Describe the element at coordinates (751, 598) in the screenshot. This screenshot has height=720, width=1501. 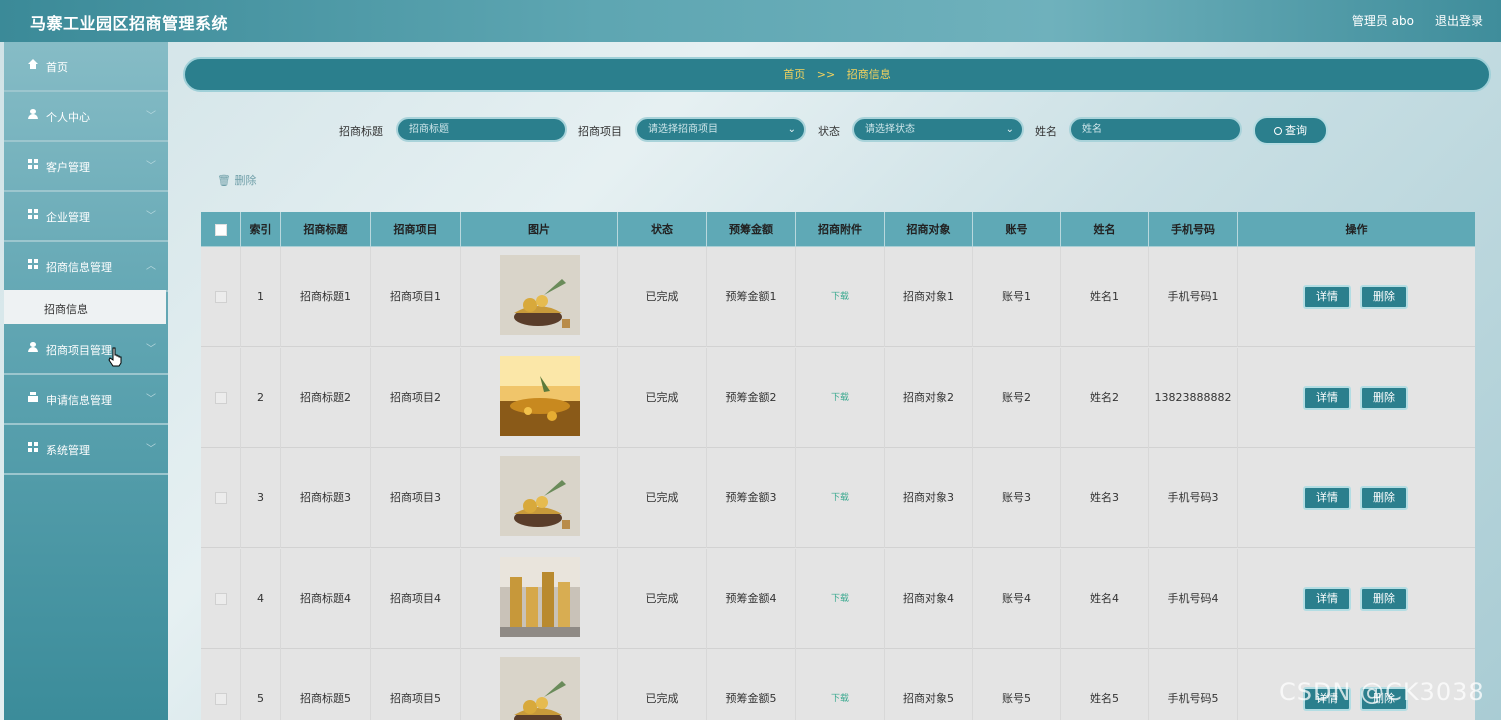
I see `cell-amount: 预筹金额4` at that location.